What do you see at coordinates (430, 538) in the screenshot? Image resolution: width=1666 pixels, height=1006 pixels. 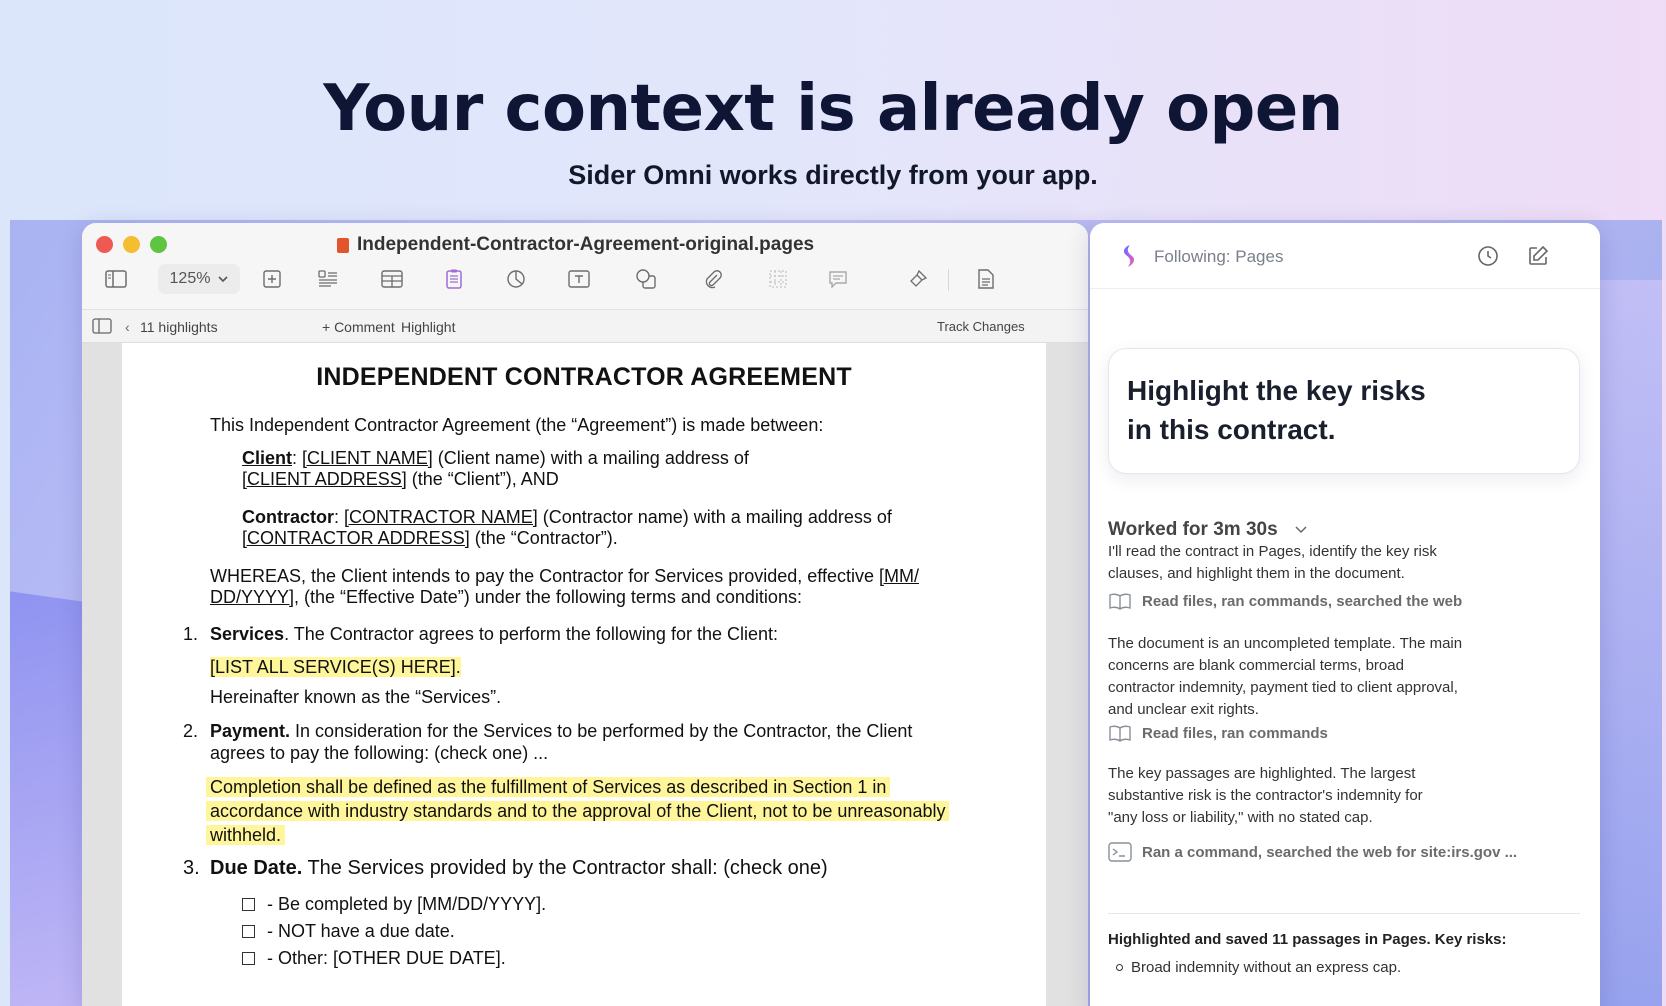 I see `contractor-address-line: [CONTRACTOR ADDRESS] (the “Contractor”).` at bounding box center [430, 538].